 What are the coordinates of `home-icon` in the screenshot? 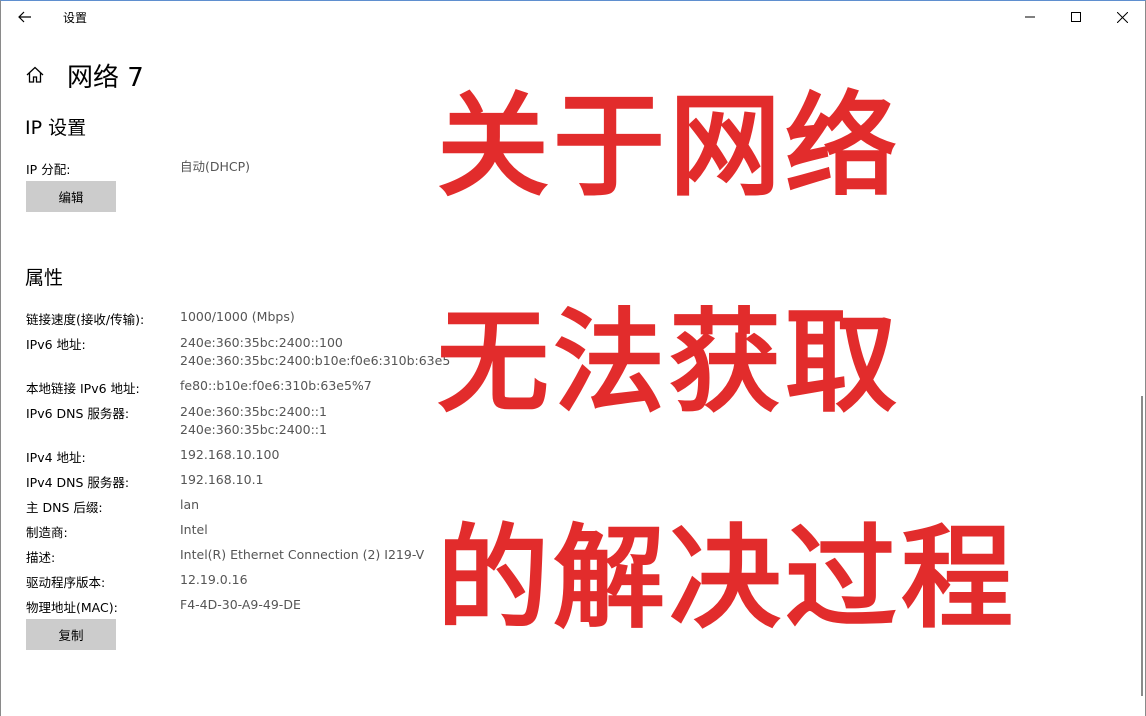 It's located at (35, 75).